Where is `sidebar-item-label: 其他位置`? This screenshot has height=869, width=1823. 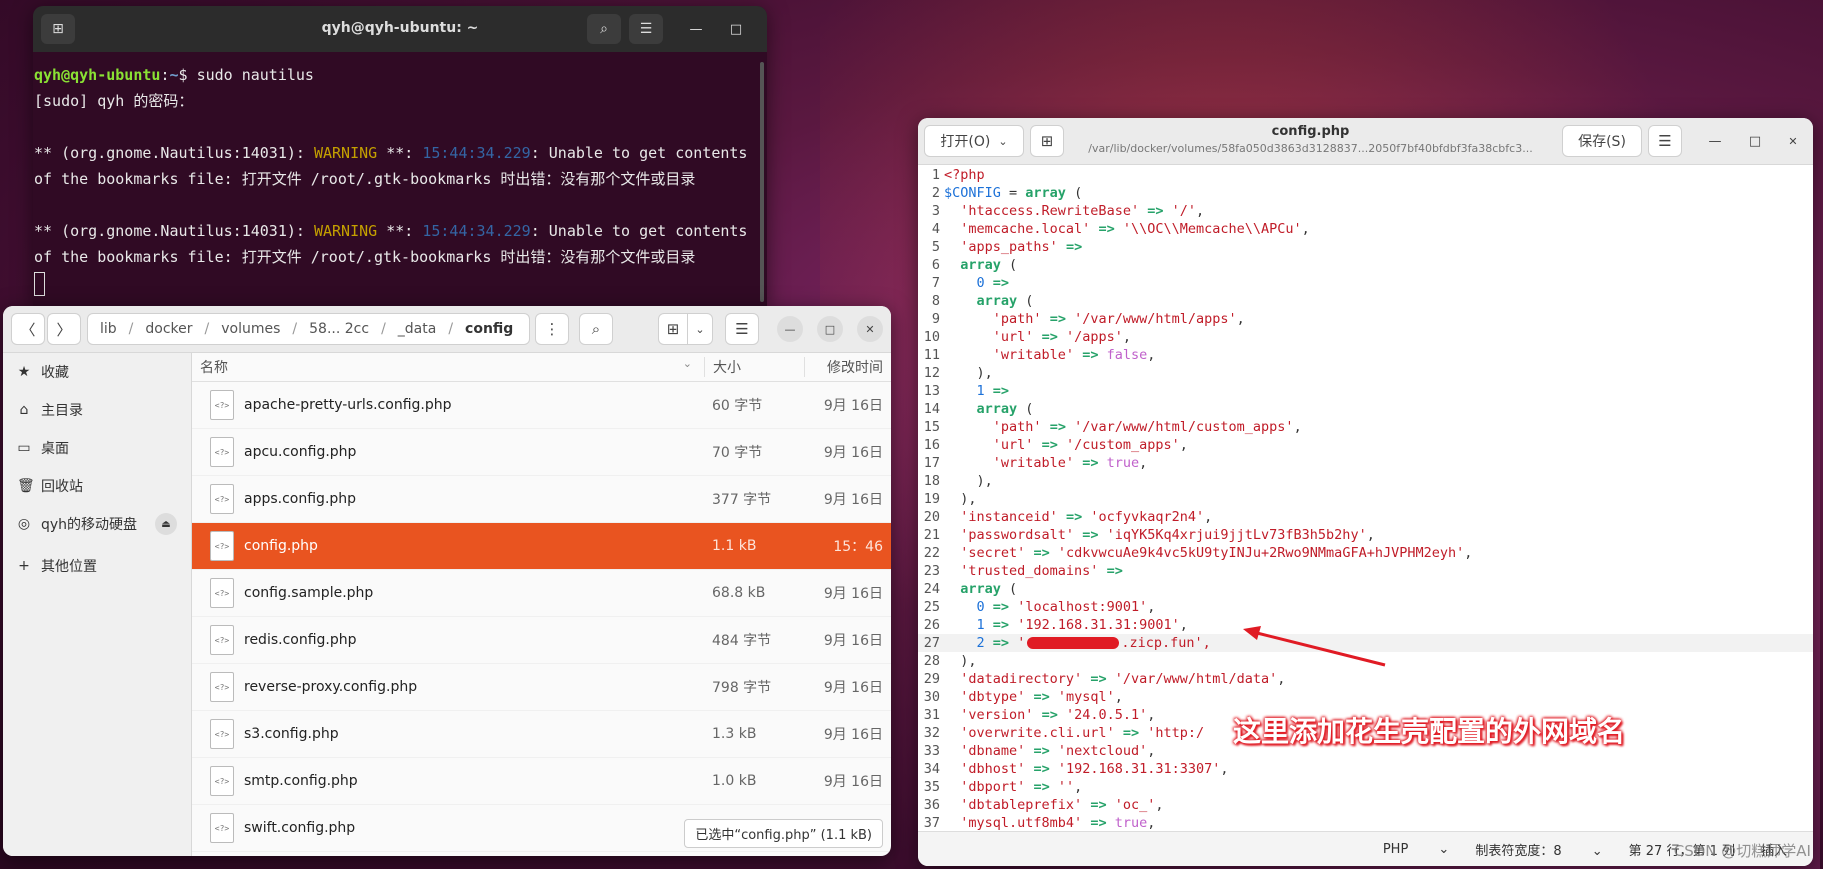 sidebar-item-label: 其他位置 is located at coordinates (69, 567).